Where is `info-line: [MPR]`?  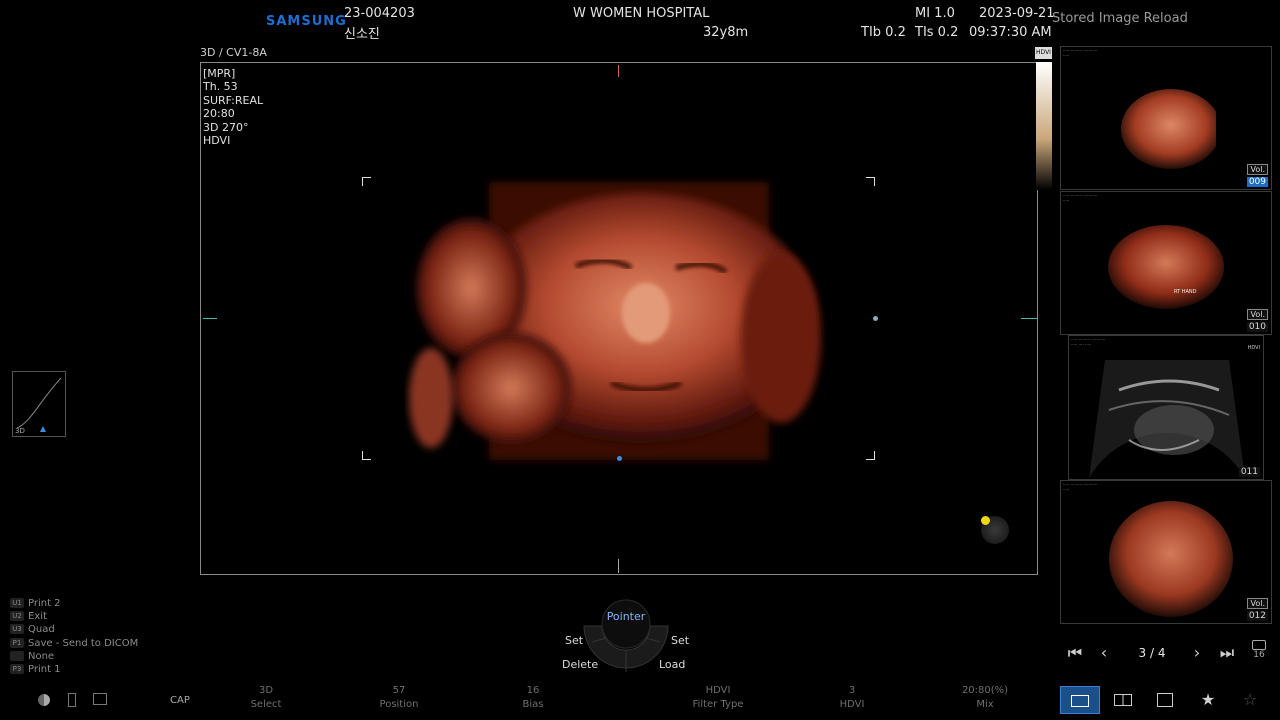
info-line: [MPR] is located at coordinates (219, 73).